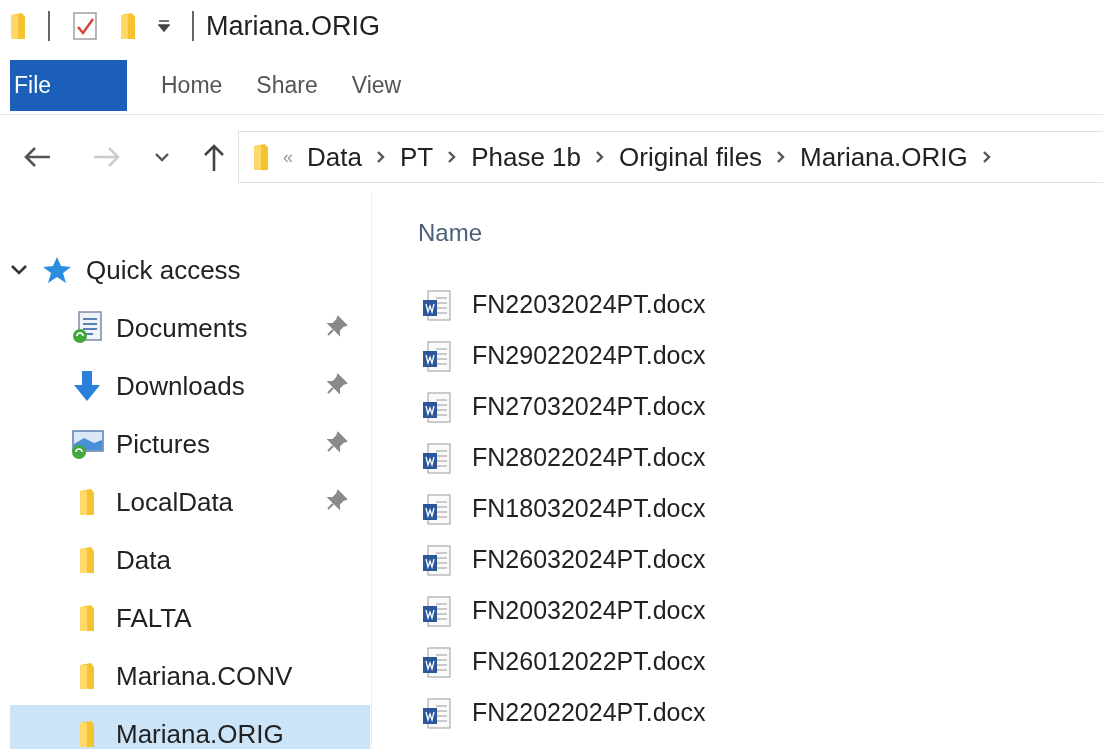 The image size is (1103, 749). Describe the element at coordinates (287, 85) in the screenshot. I see `ribbon-tab: Share` at that location.